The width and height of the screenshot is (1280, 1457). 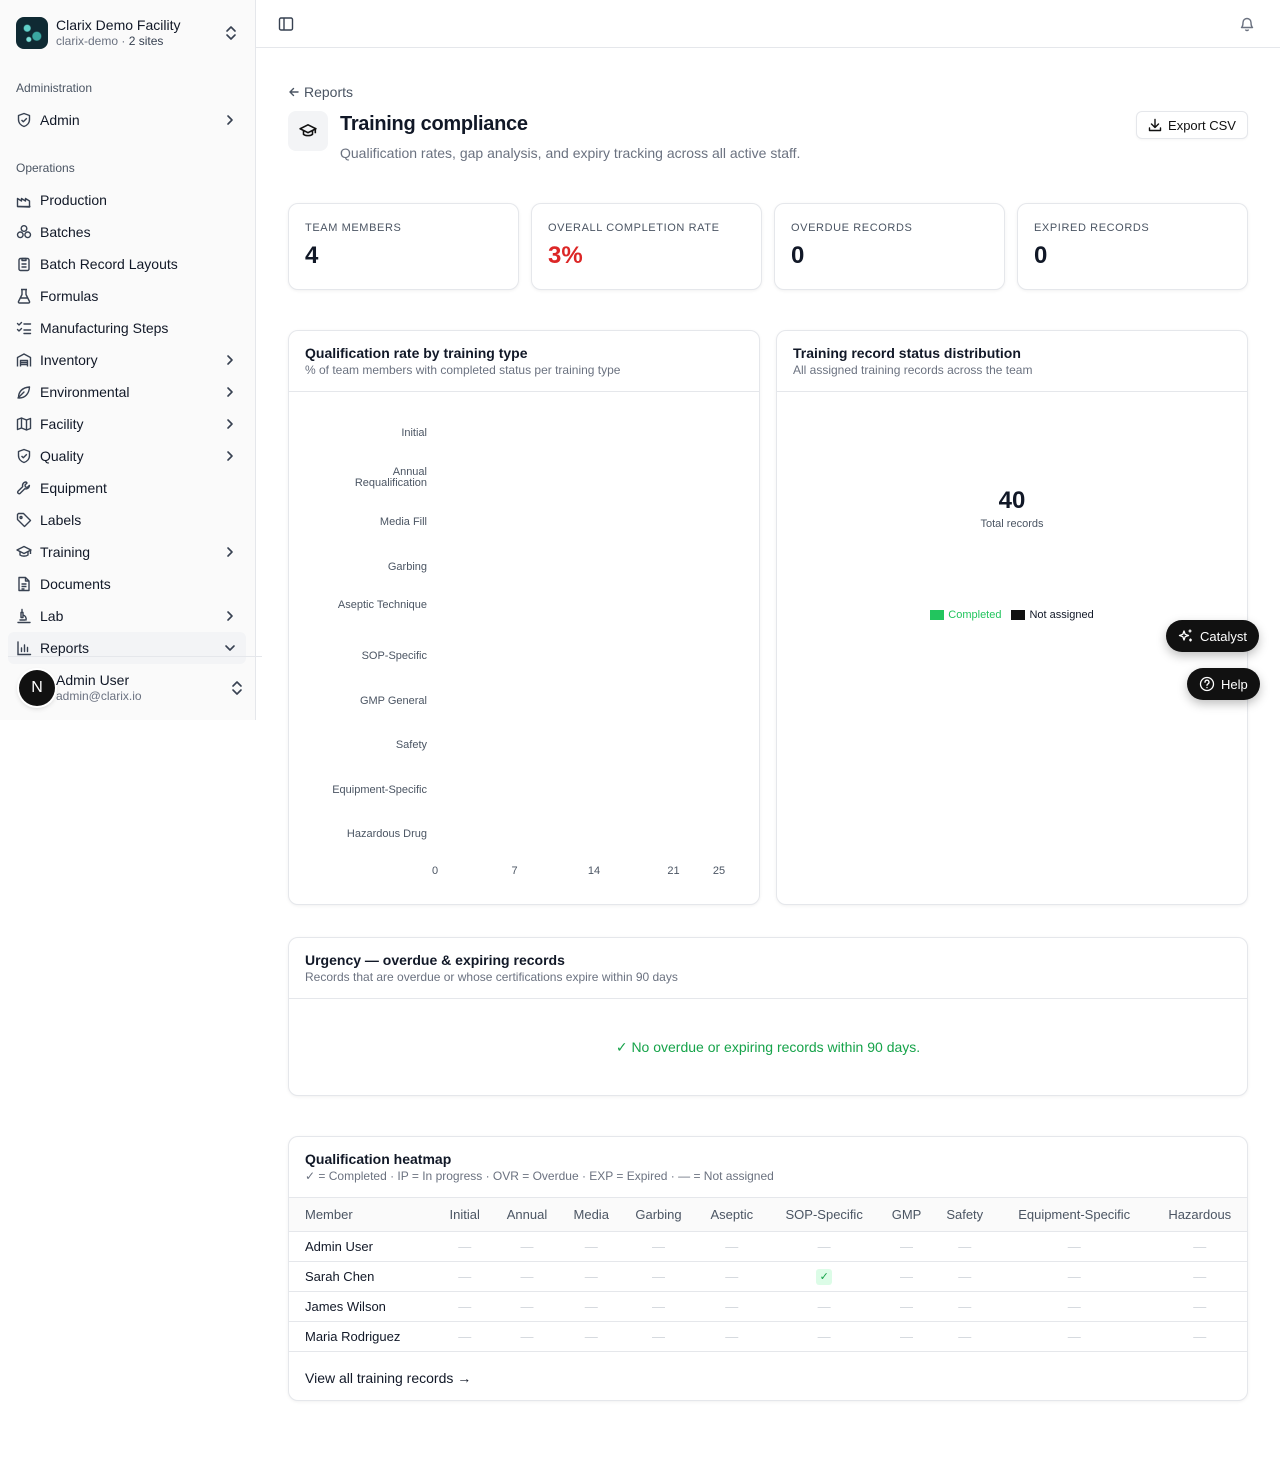 I want to click on legend-item-not-assigned: Not assigned, so click(x=1052, y=615).